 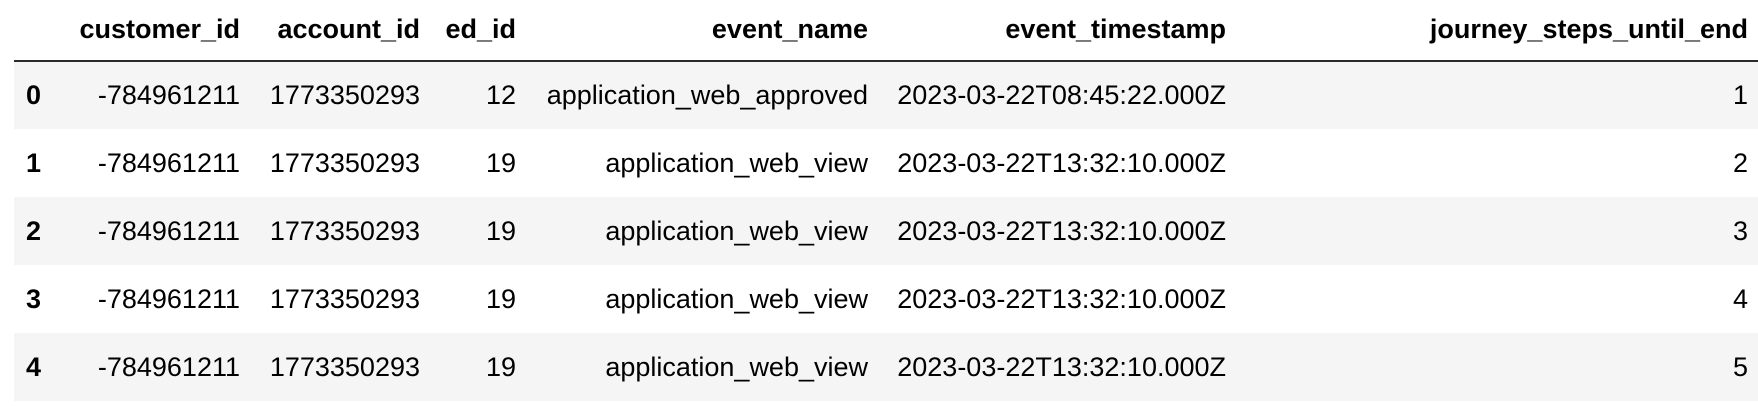 What do you see at coordinates (478, 31) in the screenshot?
I see `column-header-ed-id: ed_id` at bounding box center [478, 31].